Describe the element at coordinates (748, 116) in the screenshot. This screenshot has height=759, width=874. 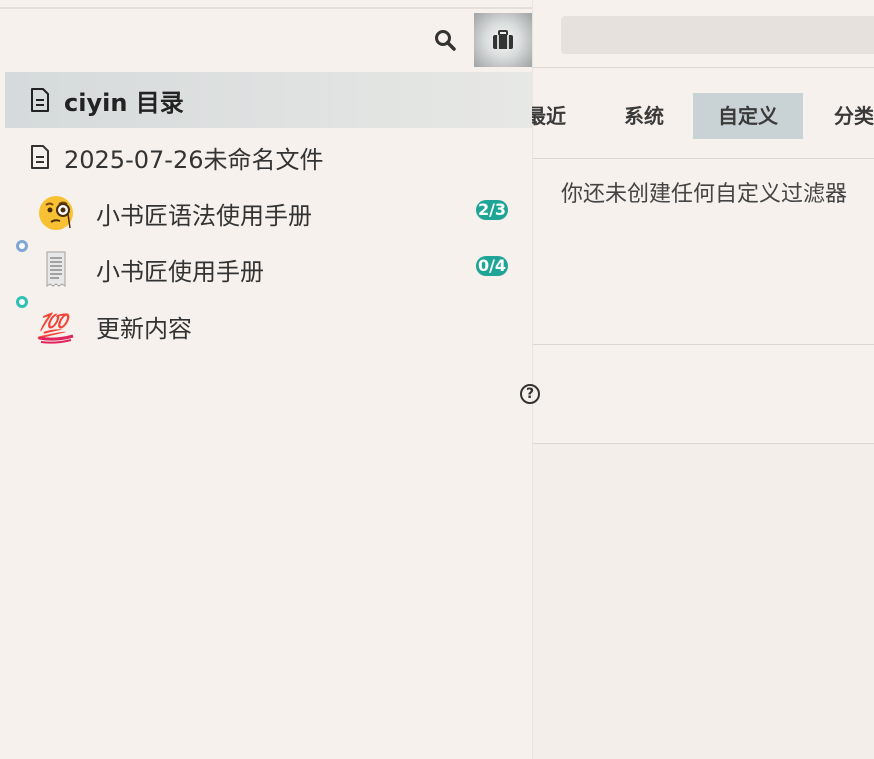
I see `tab-custom: 自定义` at that location.